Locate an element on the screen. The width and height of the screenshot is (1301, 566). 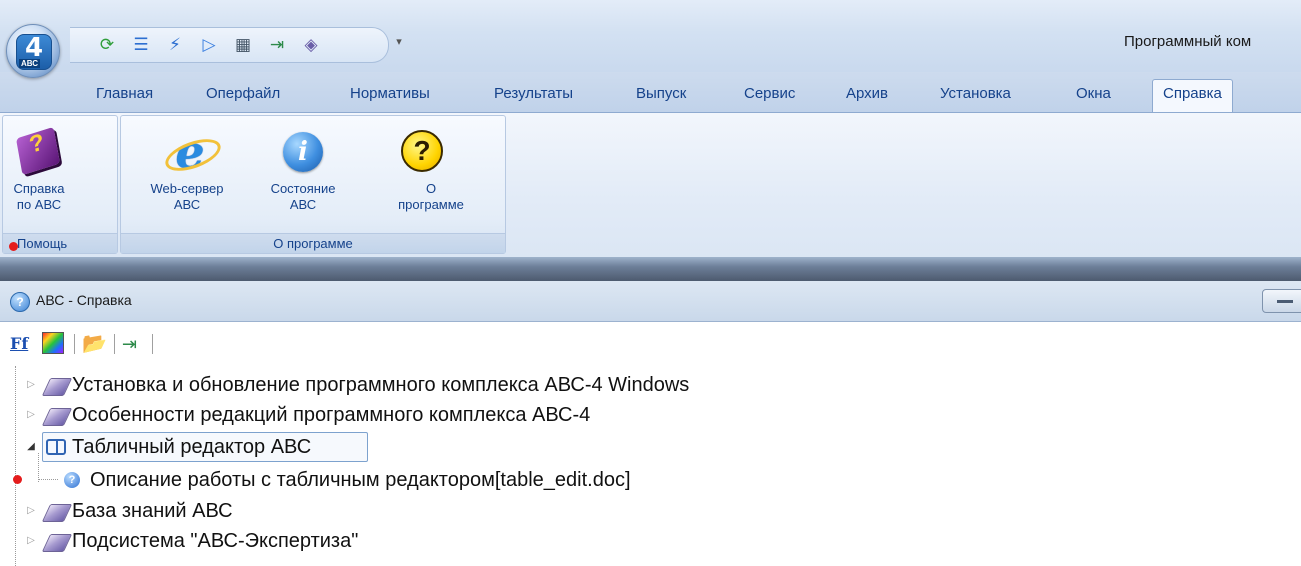
book-open-icon is located at coordinates (56, 447).